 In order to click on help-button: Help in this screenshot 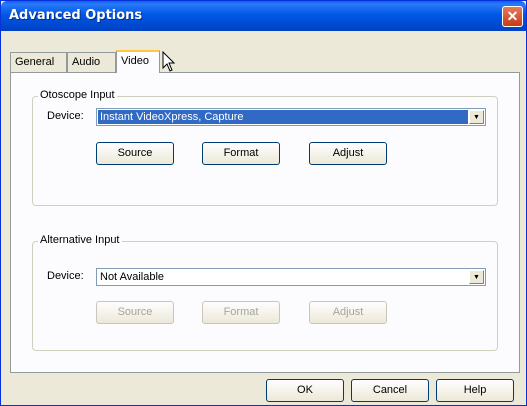, I will do `click(475, 390)`.